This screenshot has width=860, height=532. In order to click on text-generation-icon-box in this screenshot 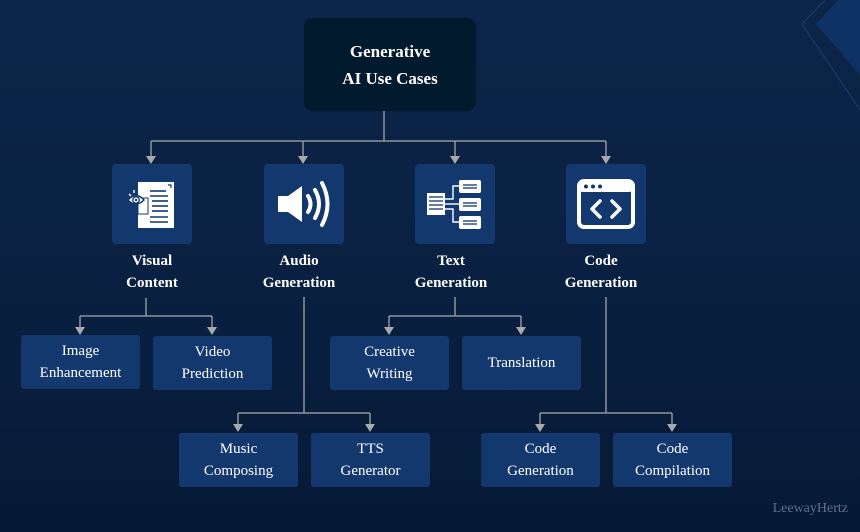, I will do `click(455, 204)`.